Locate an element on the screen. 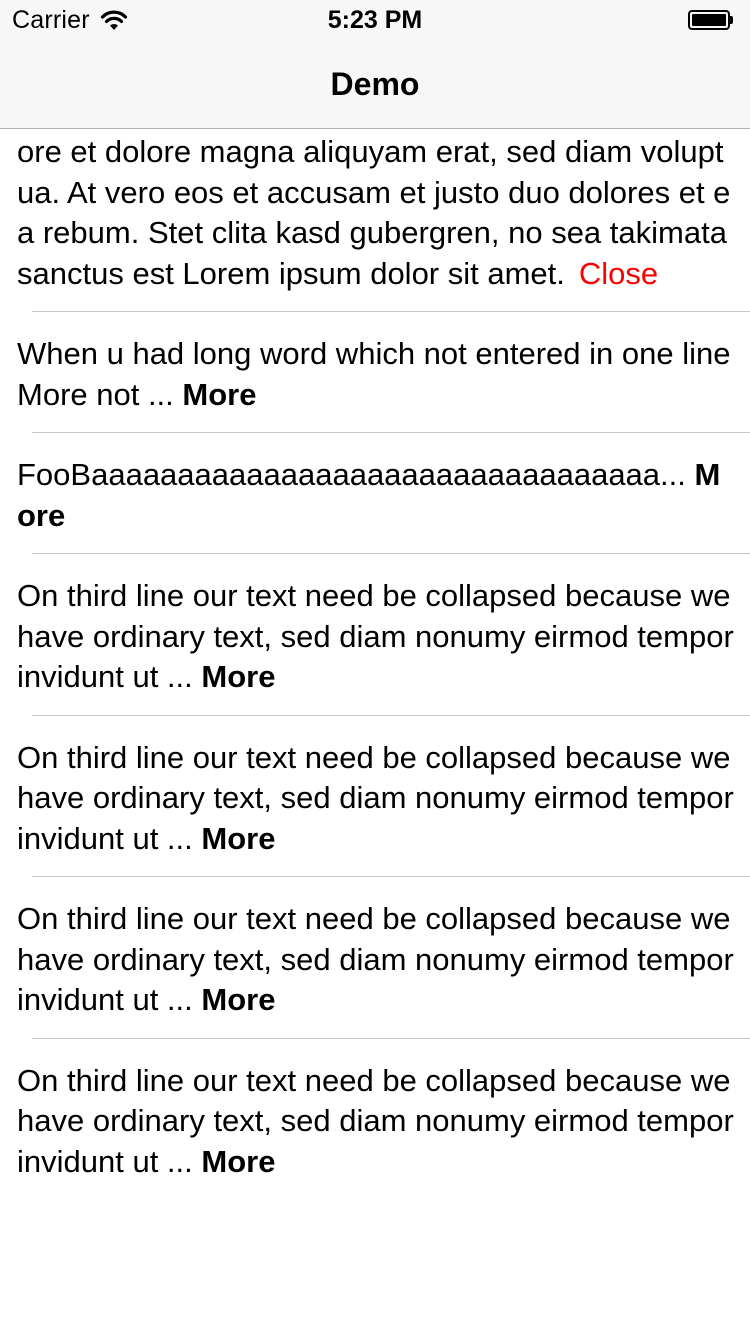  status-time: 5:23 PM is located at coordinates (375, 20).